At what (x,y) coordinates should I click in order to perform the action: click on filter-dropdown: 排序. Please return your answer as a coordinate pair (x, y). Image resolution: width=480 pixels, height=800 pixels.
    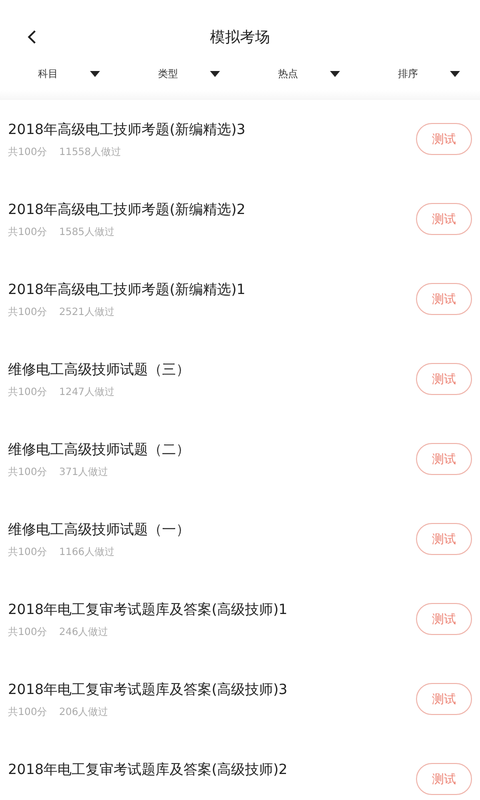
    Looking at the image, I should click on (424, 74).